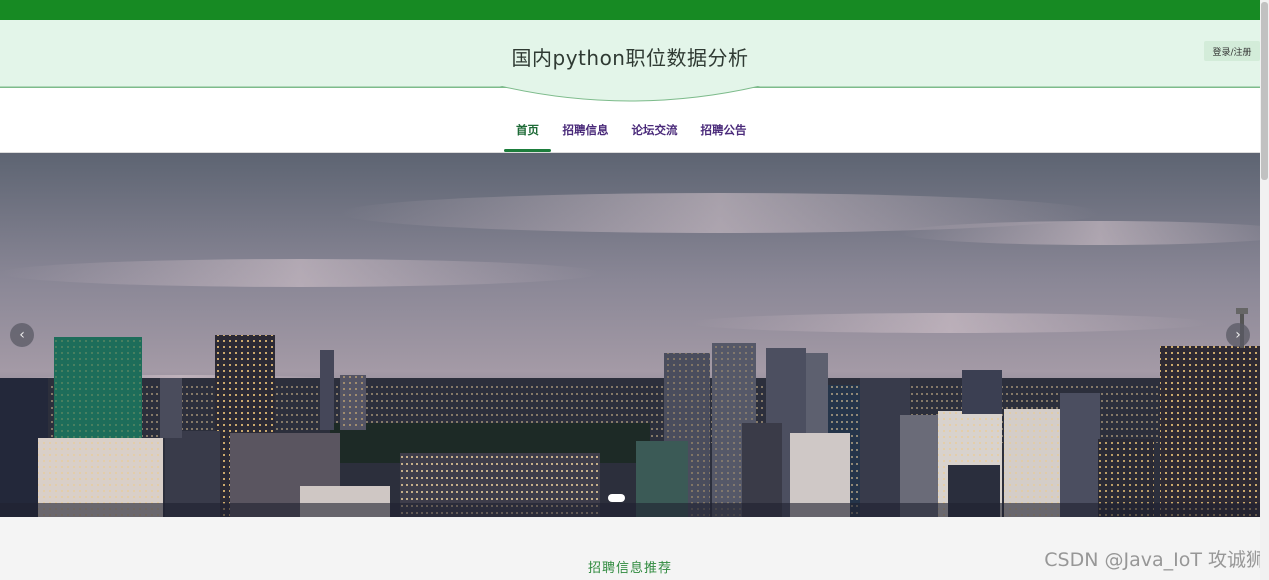 The height and width of the screenshot is (580, 1269). I want to click on nav-item-home: 首页, so click(527, 128).